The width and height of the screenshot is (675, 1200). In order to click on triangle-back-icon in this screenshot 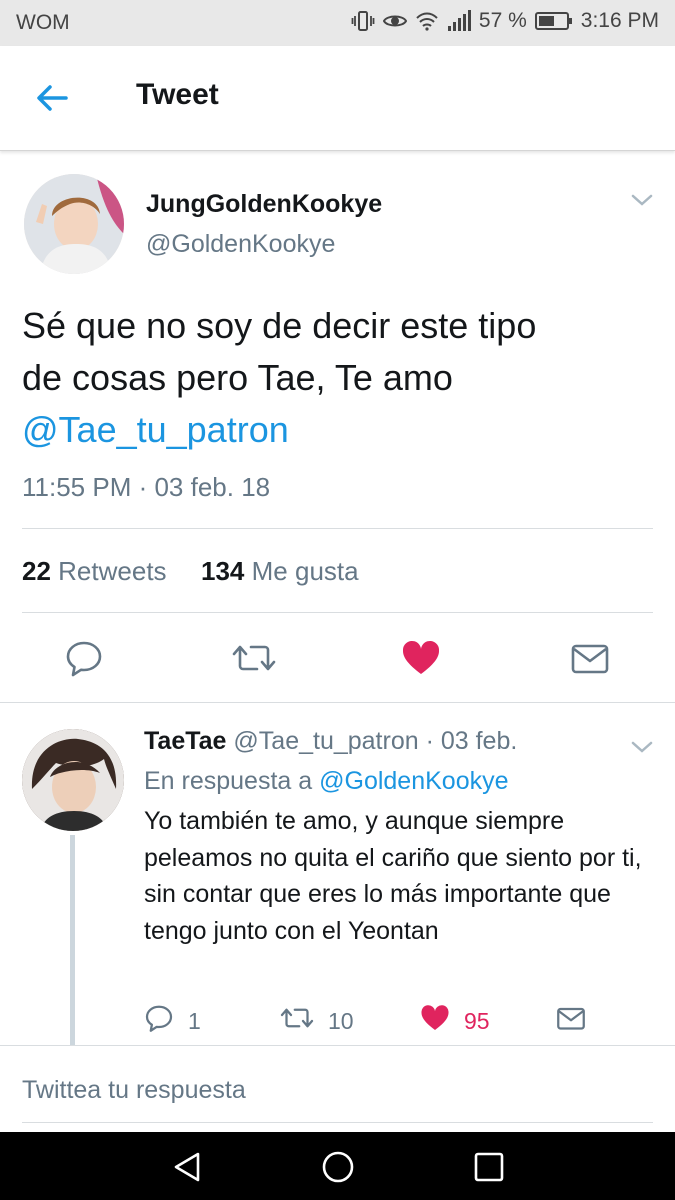, I will do `click(187, 1170)`.